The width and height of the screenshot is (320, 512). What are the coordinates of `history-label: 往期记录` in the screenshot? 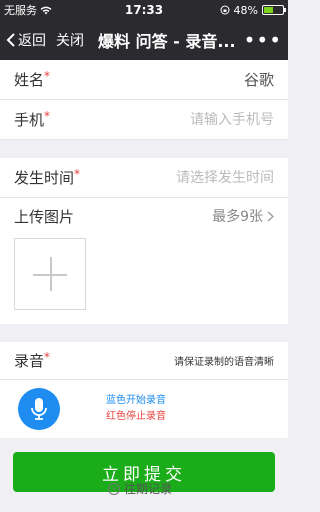 It's located at (148, 489).